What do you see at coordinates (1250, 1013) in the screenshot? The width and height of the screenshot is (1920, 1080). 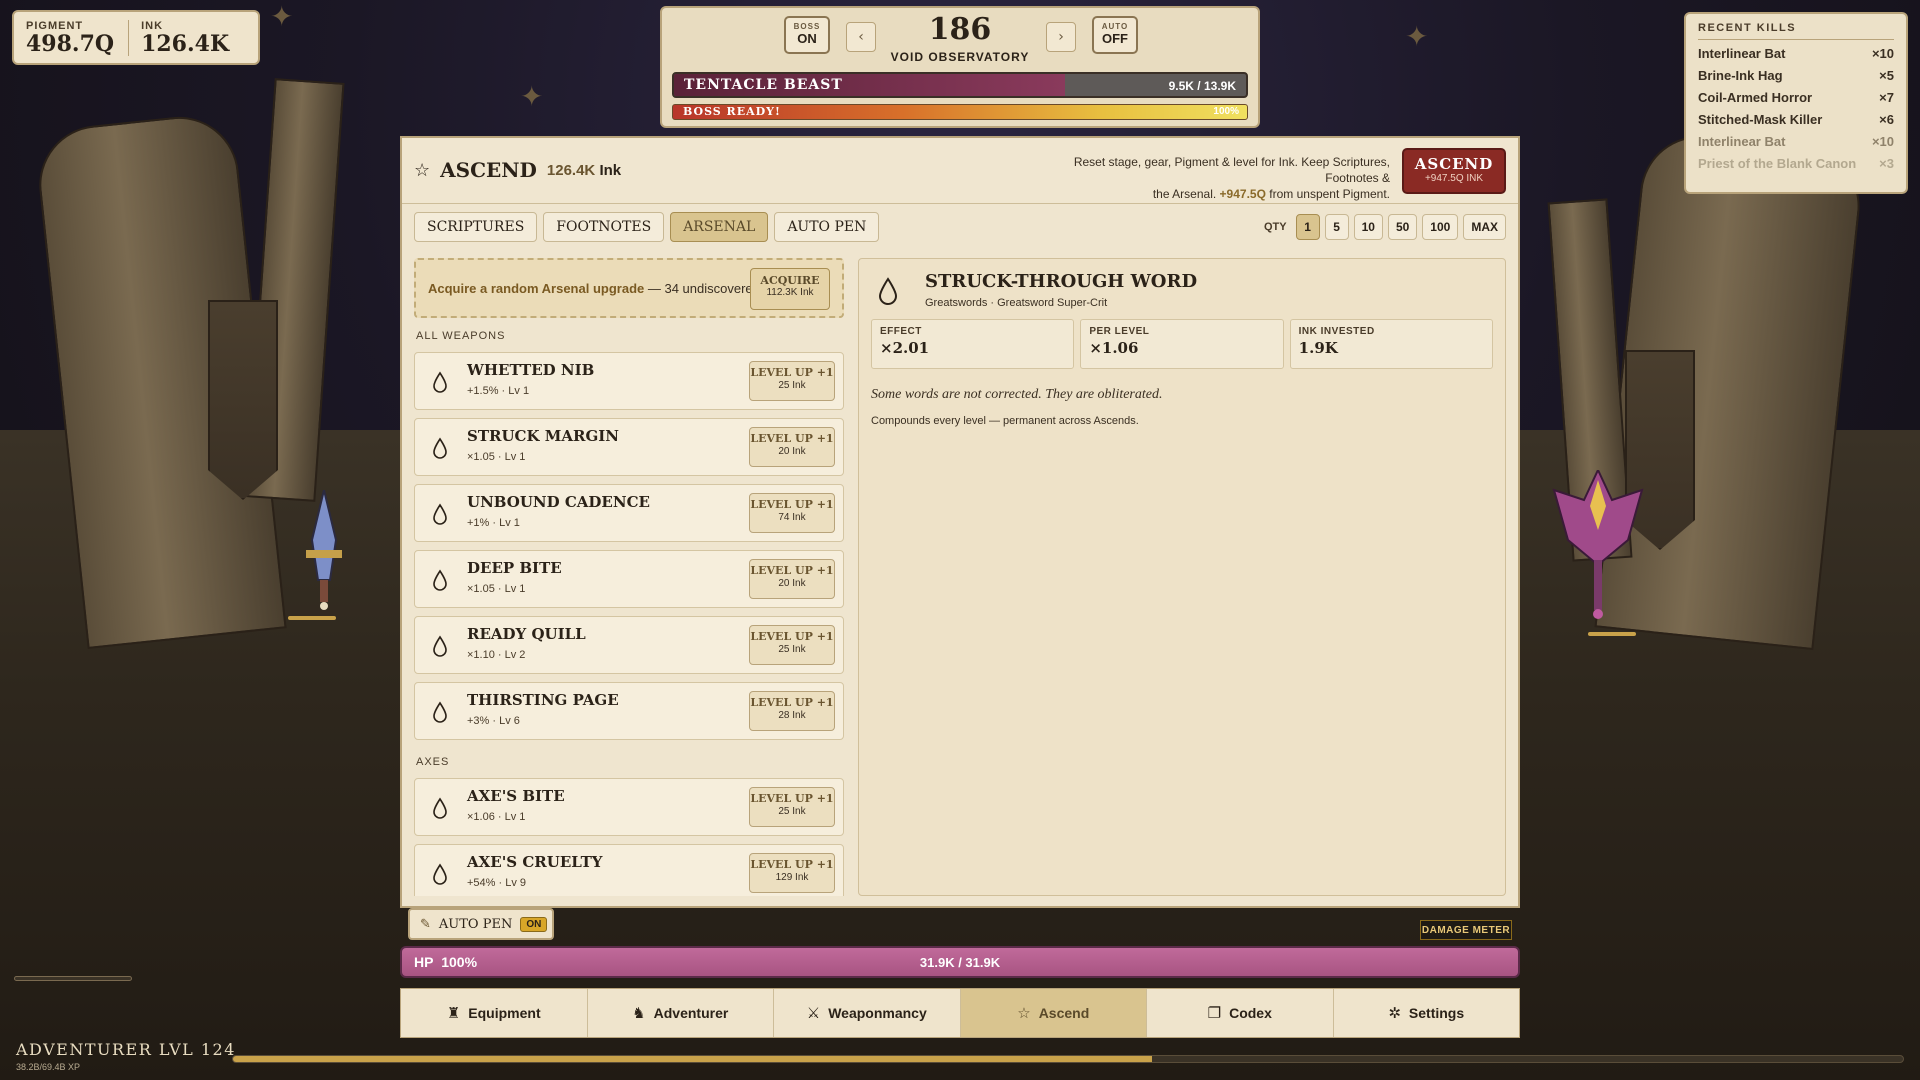 I see `nav-label: Codex` at bounding box center [1250, 1013].